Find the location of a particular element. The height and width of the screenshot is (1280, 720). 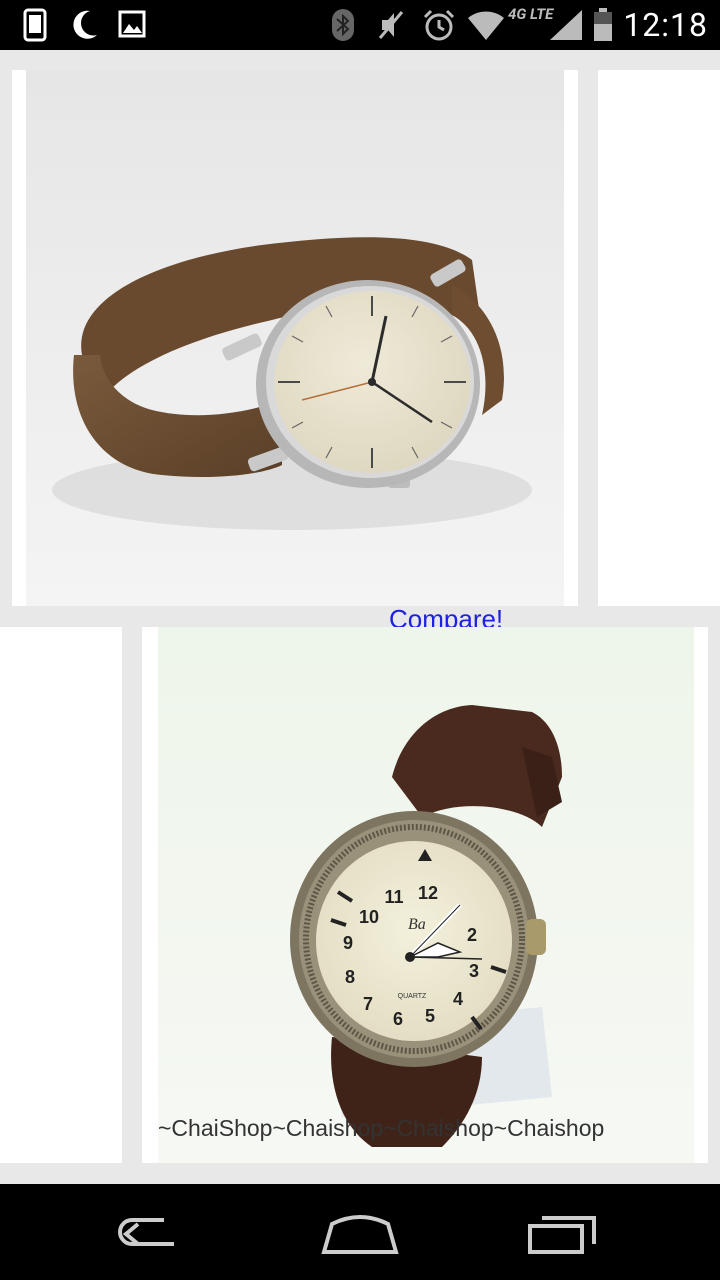

svg-text: 3 is located at coordinates (474, 971).